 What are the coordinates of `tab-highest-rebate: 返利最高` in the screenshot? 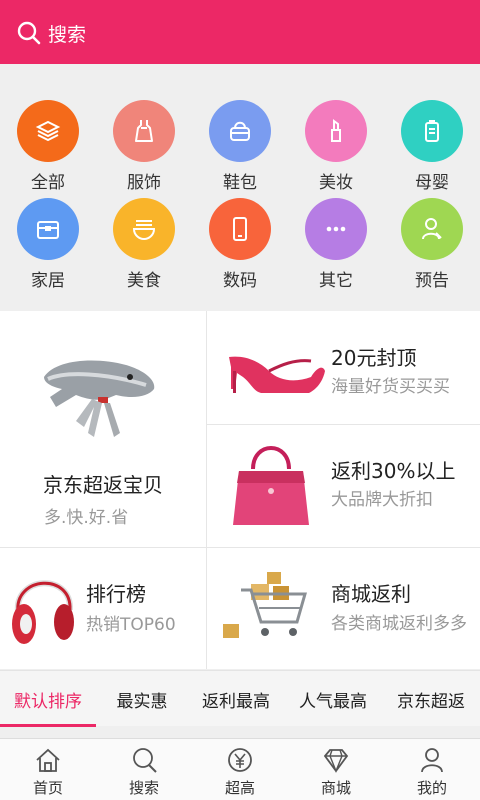 It's located at (236, 699).